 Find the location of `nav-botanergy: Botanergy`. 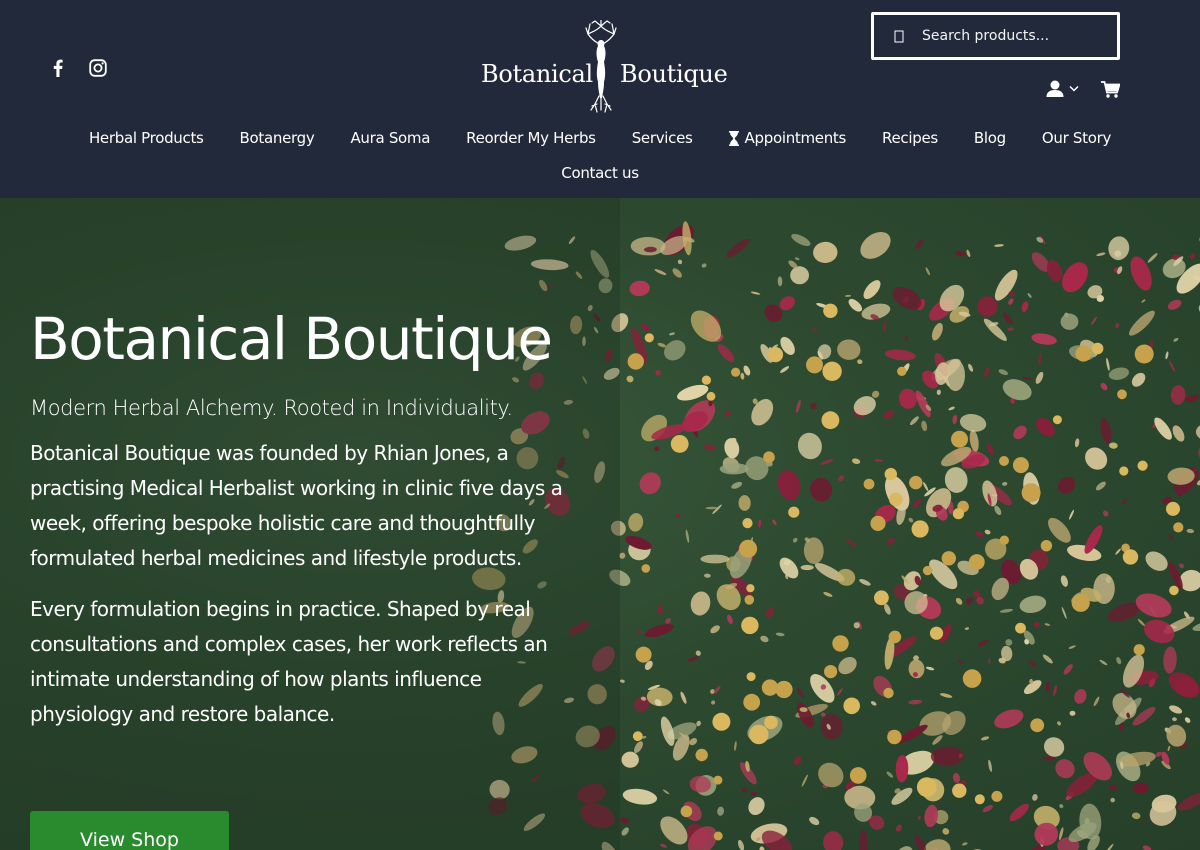

nav-botanergy: Botanergy is located at coordinates (277, 138).